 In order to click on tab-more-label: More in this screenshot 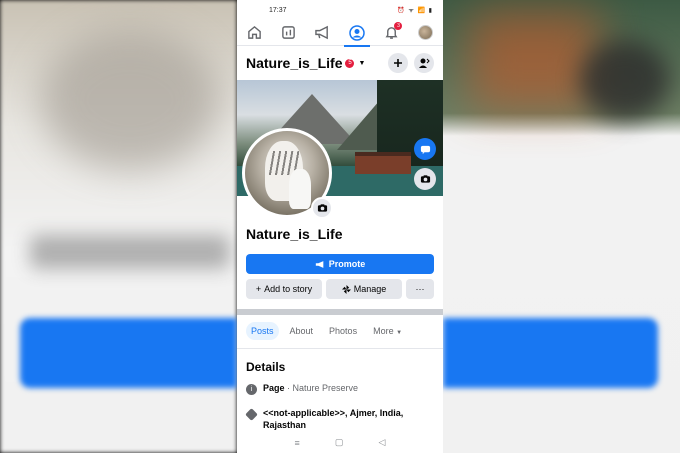, I will do `click(383, 331)`.